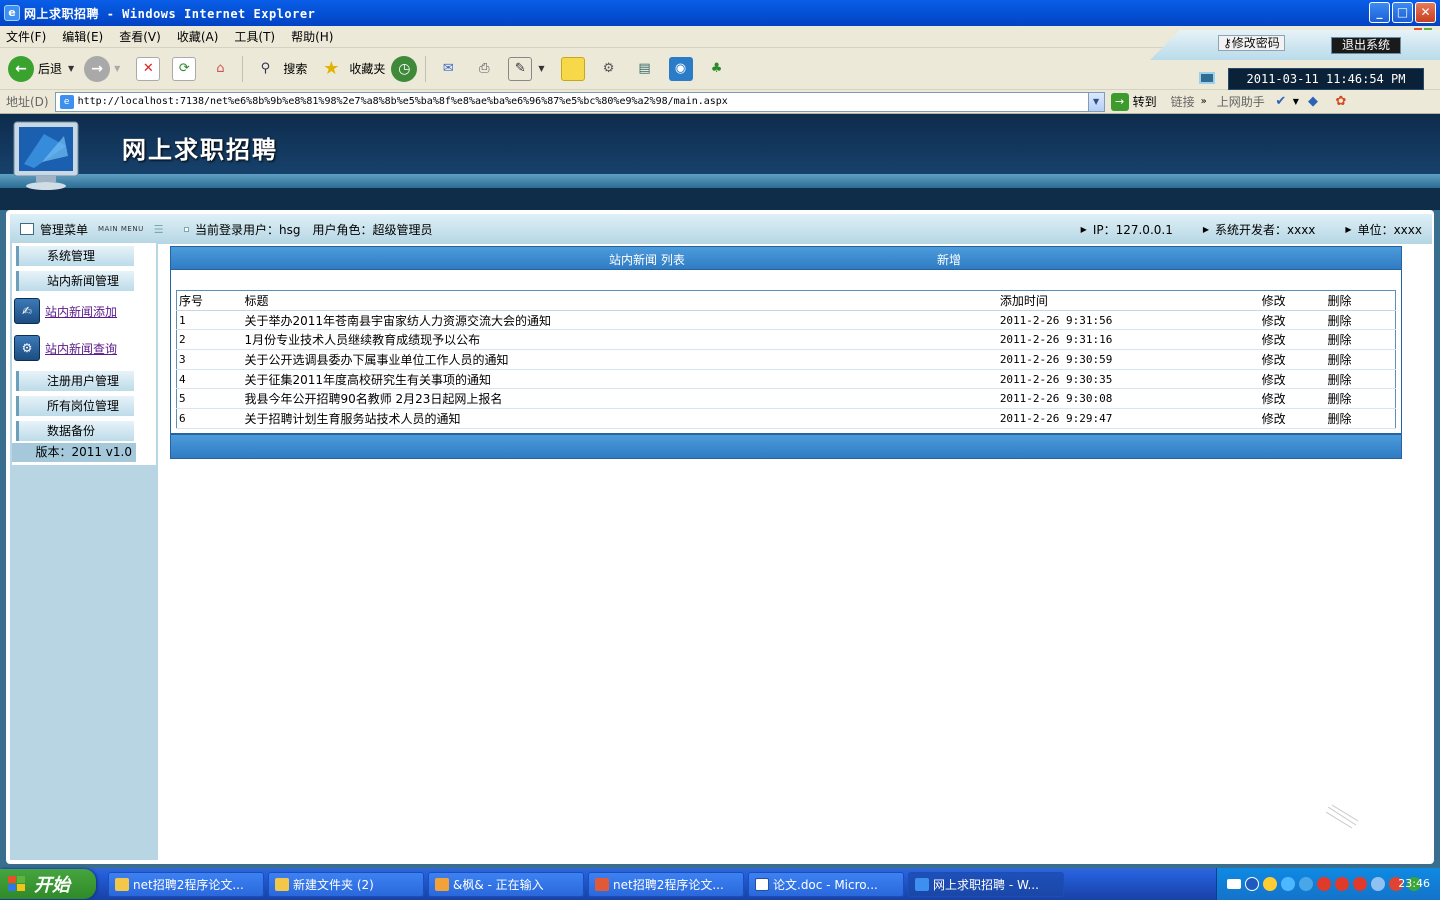 The image size is (1440, 900). I want to click on app-header: 网上求职招聘, so click(720, 162).